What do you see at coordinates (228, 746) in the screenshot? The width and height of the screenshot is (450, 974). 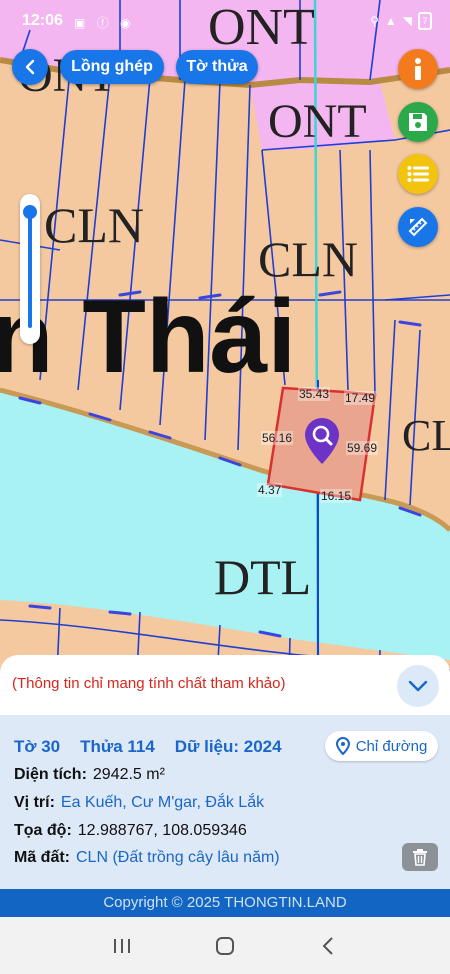 I see `data-year: Dữ liệu: 2024` at bounding box center [228, 746].